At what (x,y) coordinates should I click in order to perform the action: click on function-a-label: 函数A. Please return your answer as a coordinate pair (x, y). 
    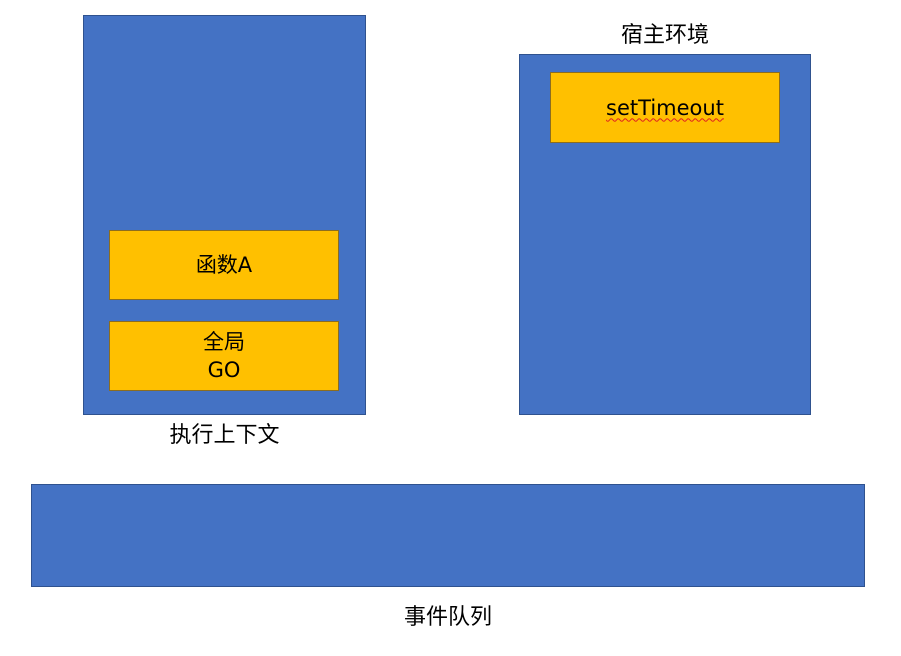
    Looking at the image, I should click on (224, 265).